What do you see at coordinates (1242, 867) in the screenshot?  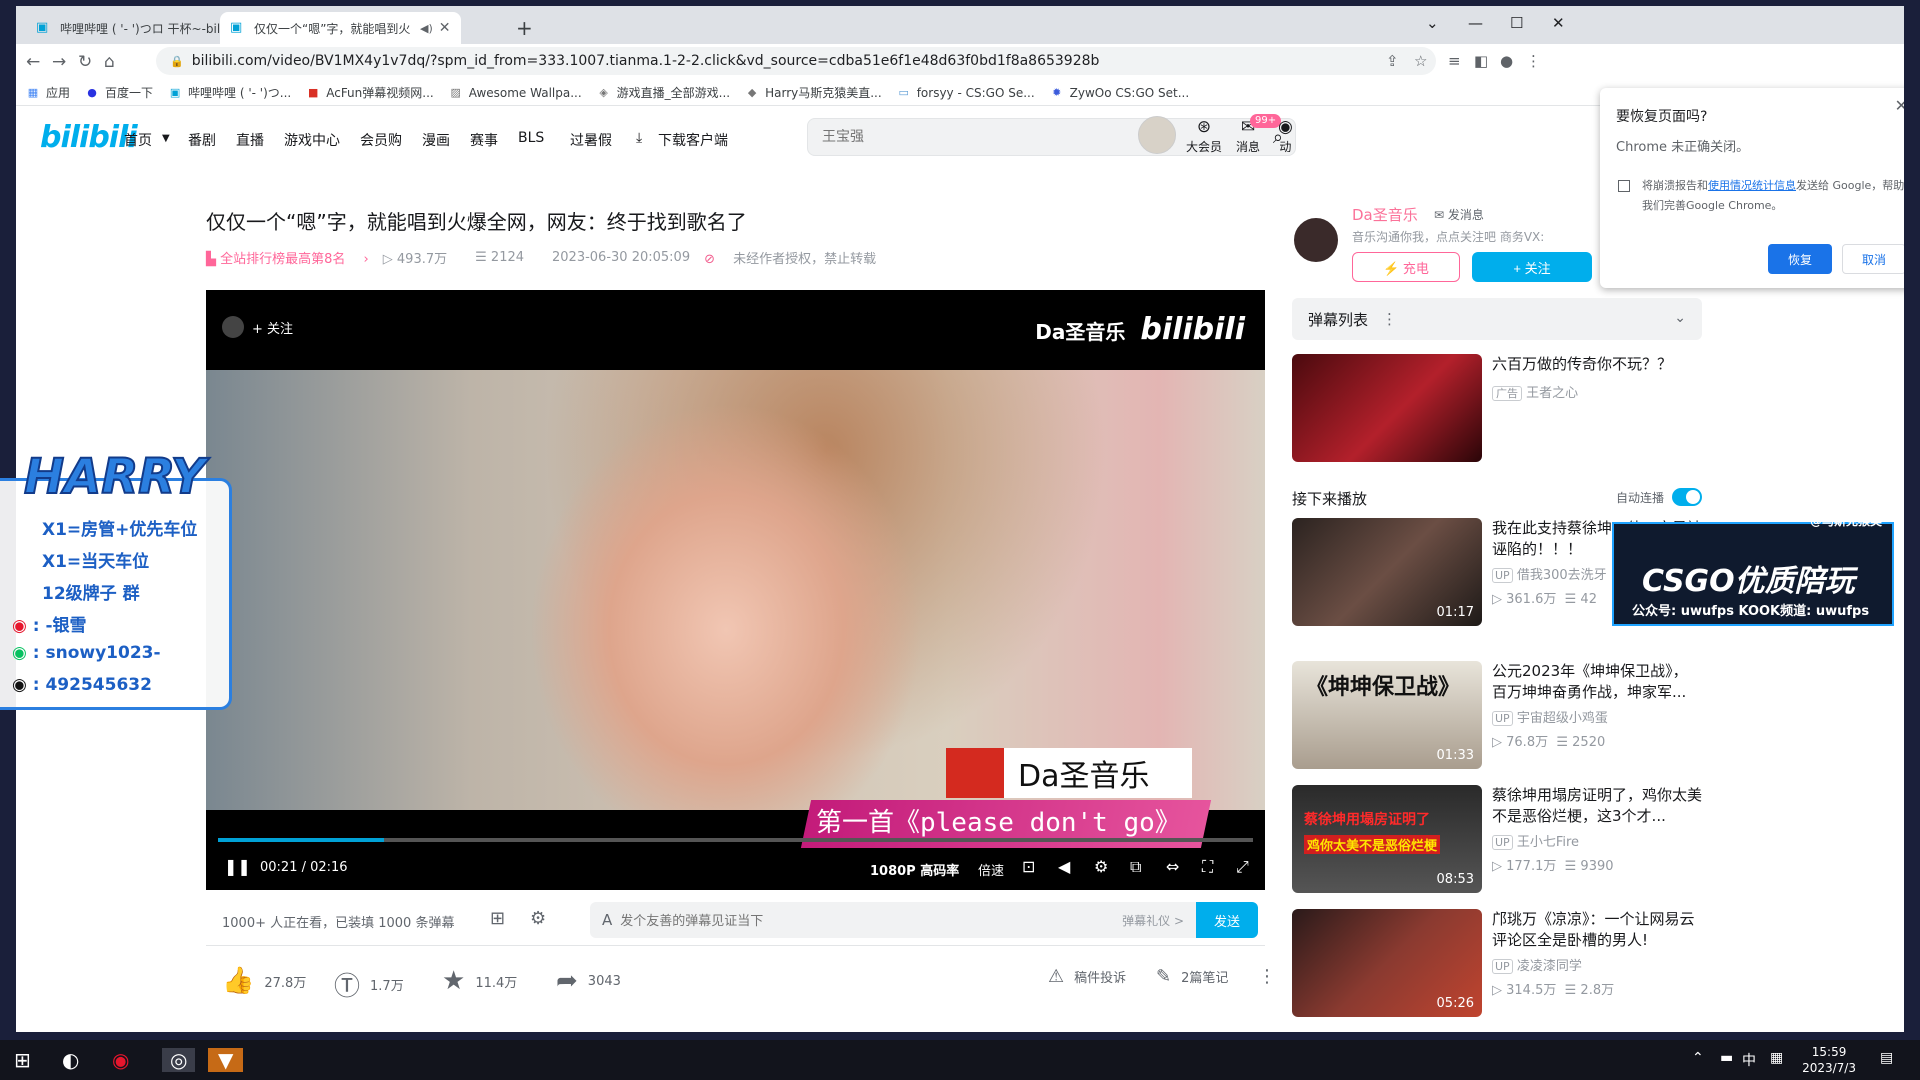 I see `fullscreen-icon: ⤢` at bounding box center [1242, 867].